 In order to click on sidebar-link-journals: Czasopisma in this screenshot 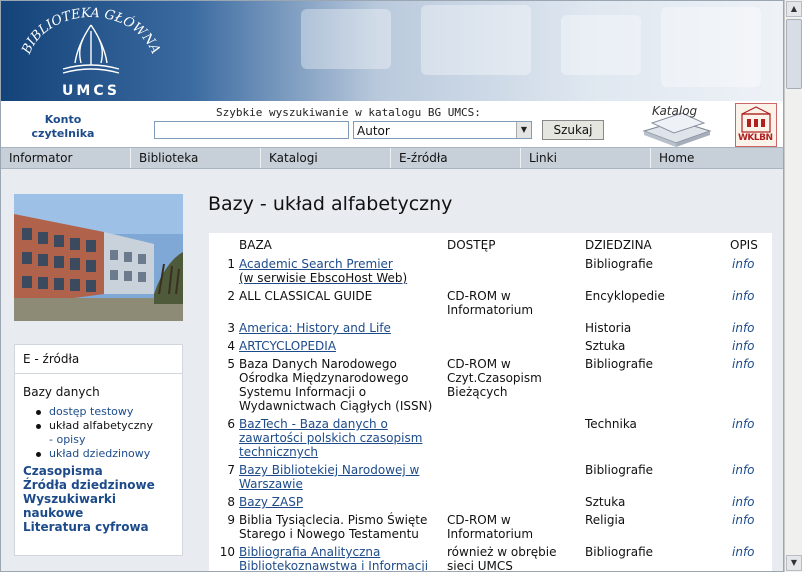, I will do `click(63, 471)`.